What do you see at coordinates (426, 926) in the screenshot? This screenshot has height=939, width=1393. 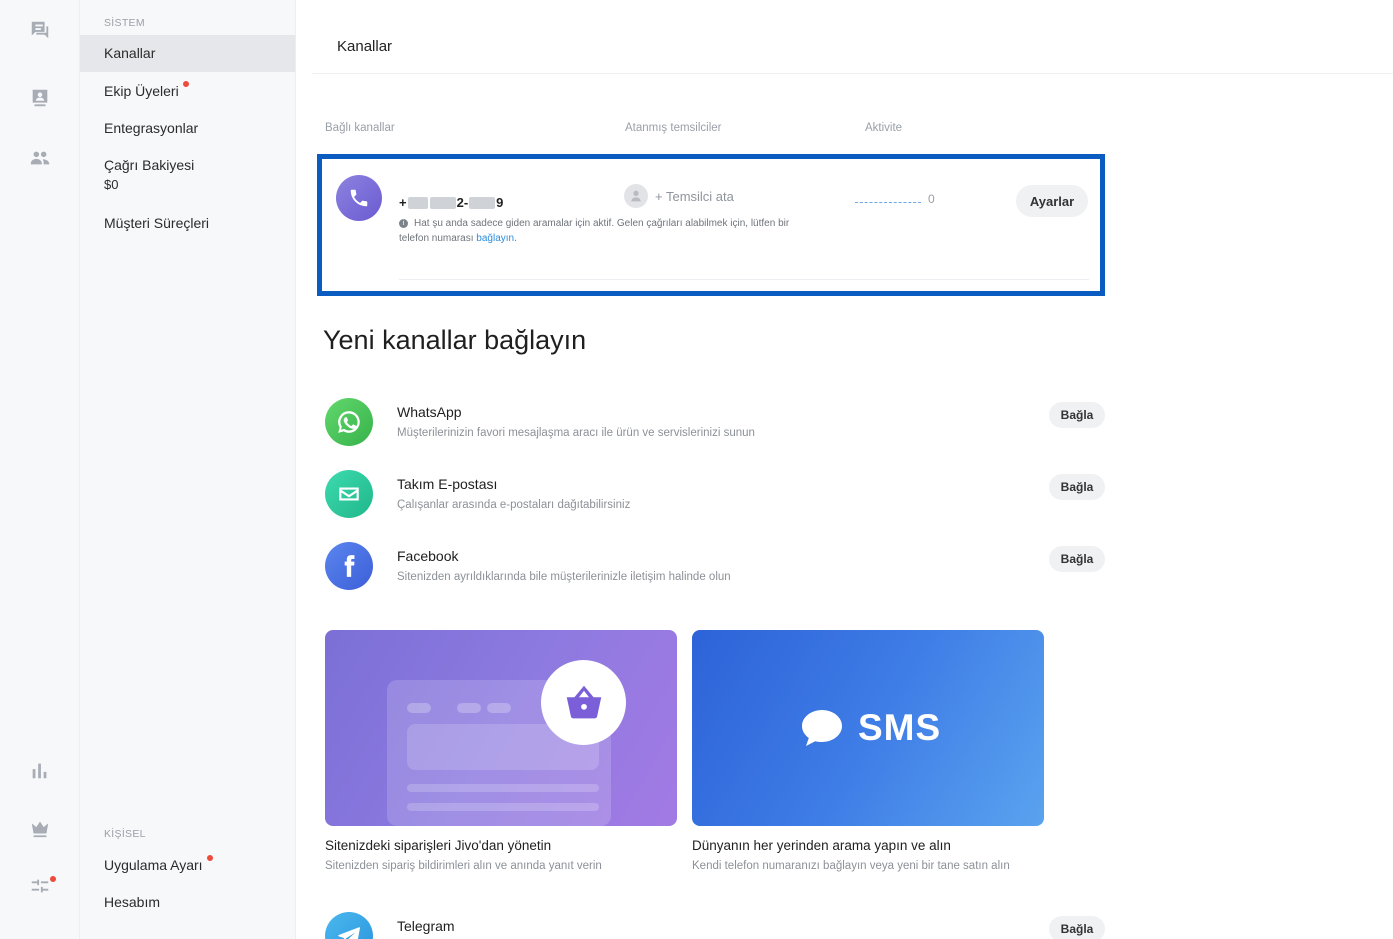 I see `connector-name: Telegram` at bounding box center [426, 926].